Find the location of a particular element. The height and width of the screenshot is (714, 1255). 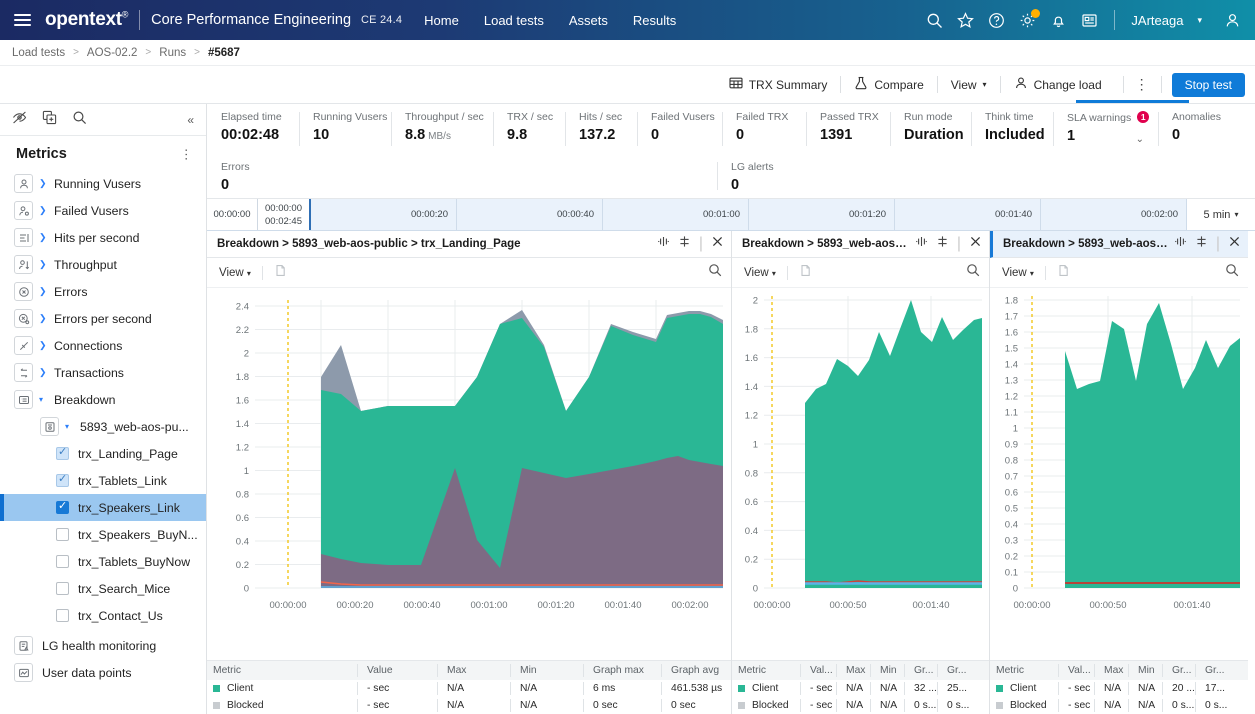

breadcrumb-item-runs: Runs is located at coordinates (172, 53).